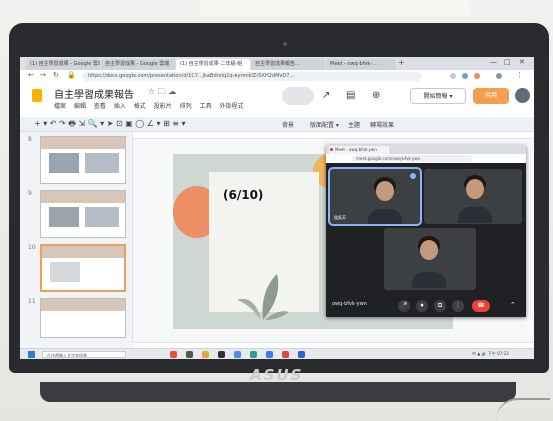 The width and height of the screenshot is (553, 421). Describe the element at coordinates (285, 44) in the screenshot. I see `webcam` at that location.